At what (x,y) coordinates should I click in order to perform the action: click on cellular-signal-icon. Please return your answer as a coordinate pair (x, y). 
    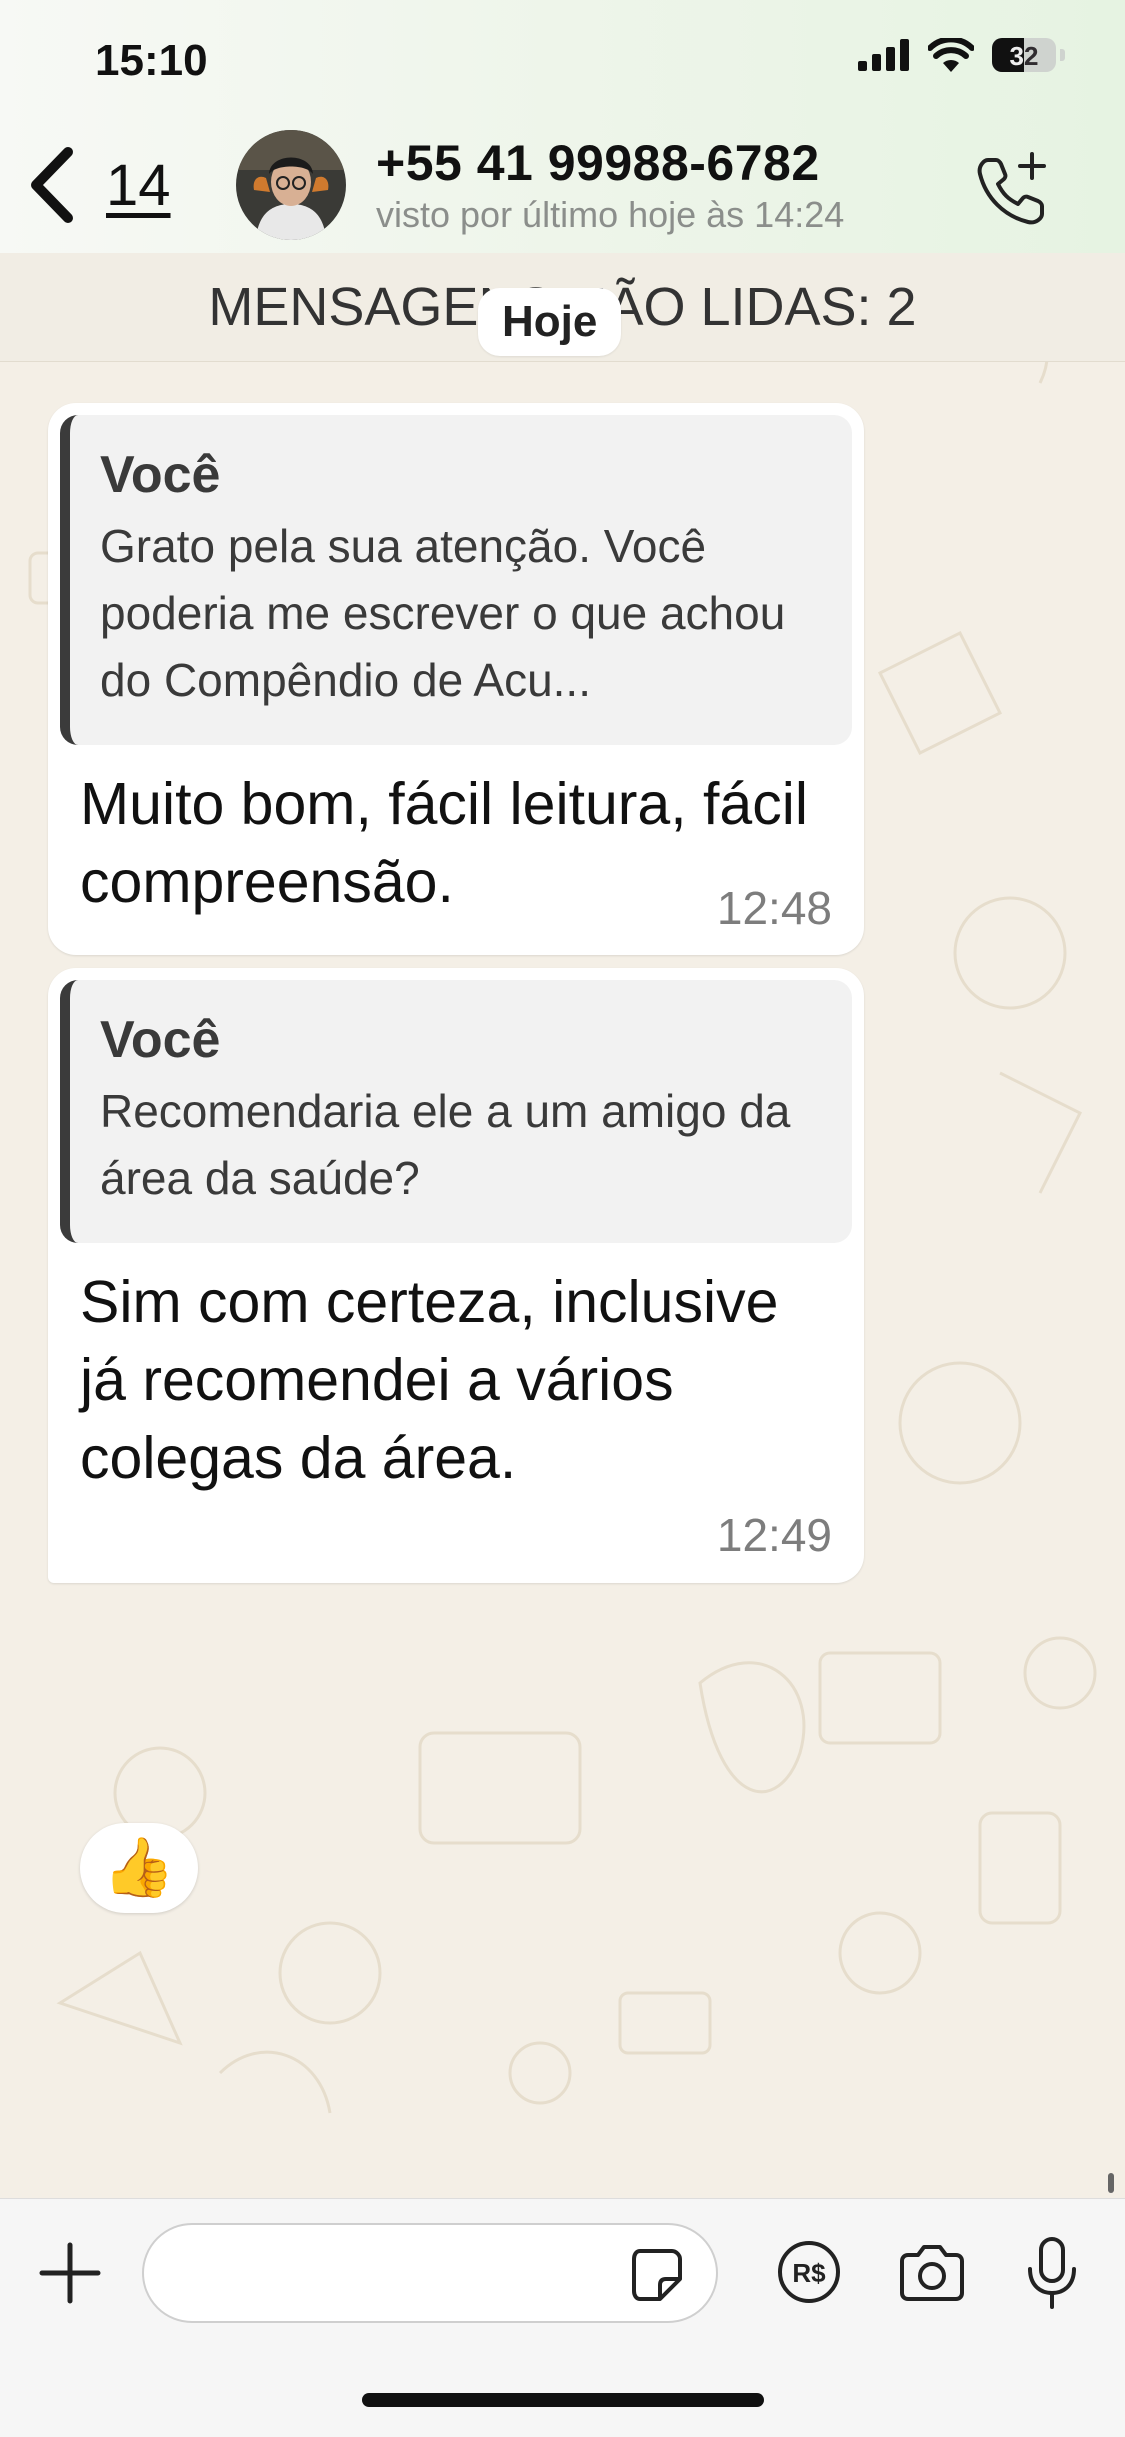
    Looking at the image, I should click on (883, 55).